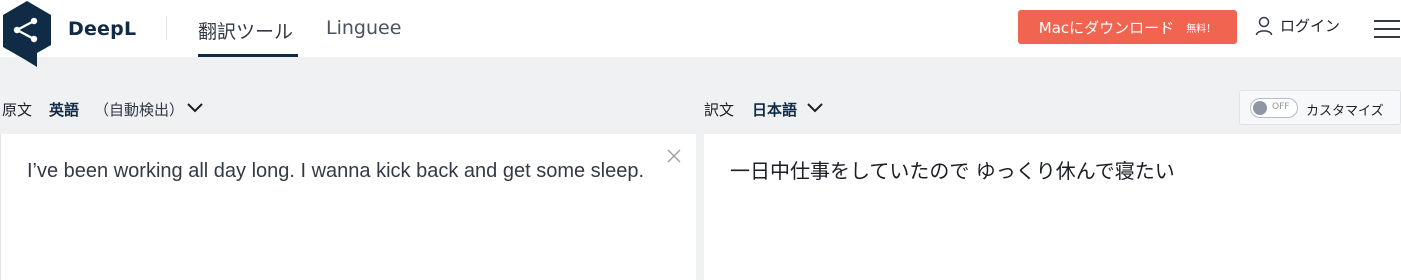 Image resolution: width=1401 pixels, height=280 pixels. What do you see at coordinates (1260, 108) in the screenshot?
I see `toggle-knob` at bounding box center [1260, 108].